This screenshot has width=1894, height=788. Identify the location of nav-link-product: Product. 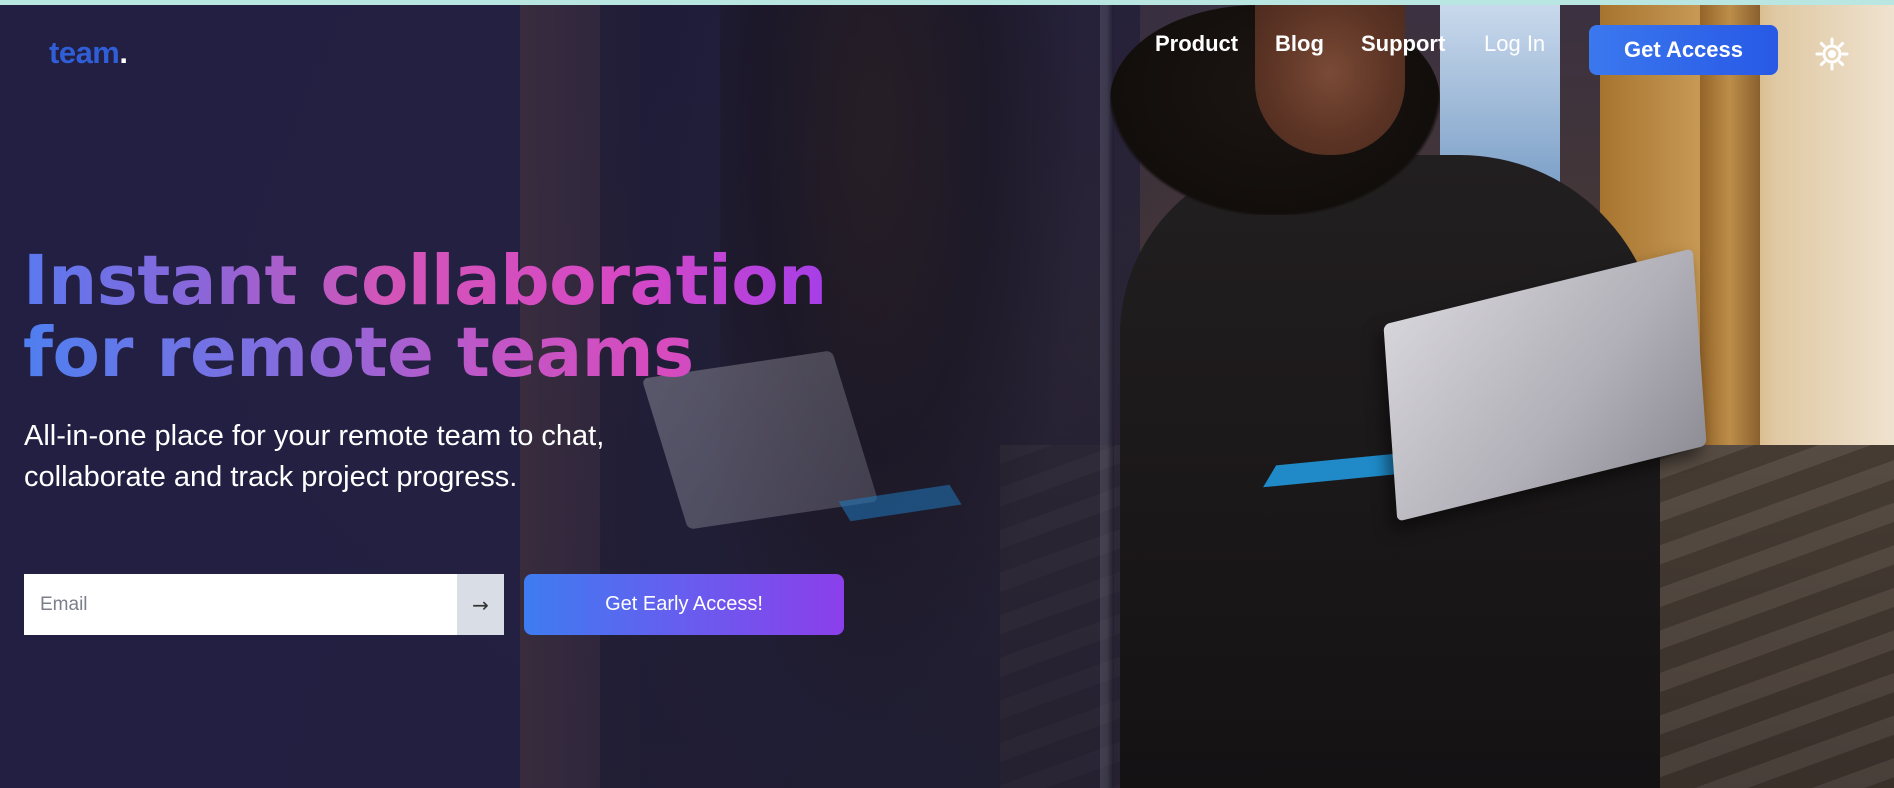
(1196, 44).